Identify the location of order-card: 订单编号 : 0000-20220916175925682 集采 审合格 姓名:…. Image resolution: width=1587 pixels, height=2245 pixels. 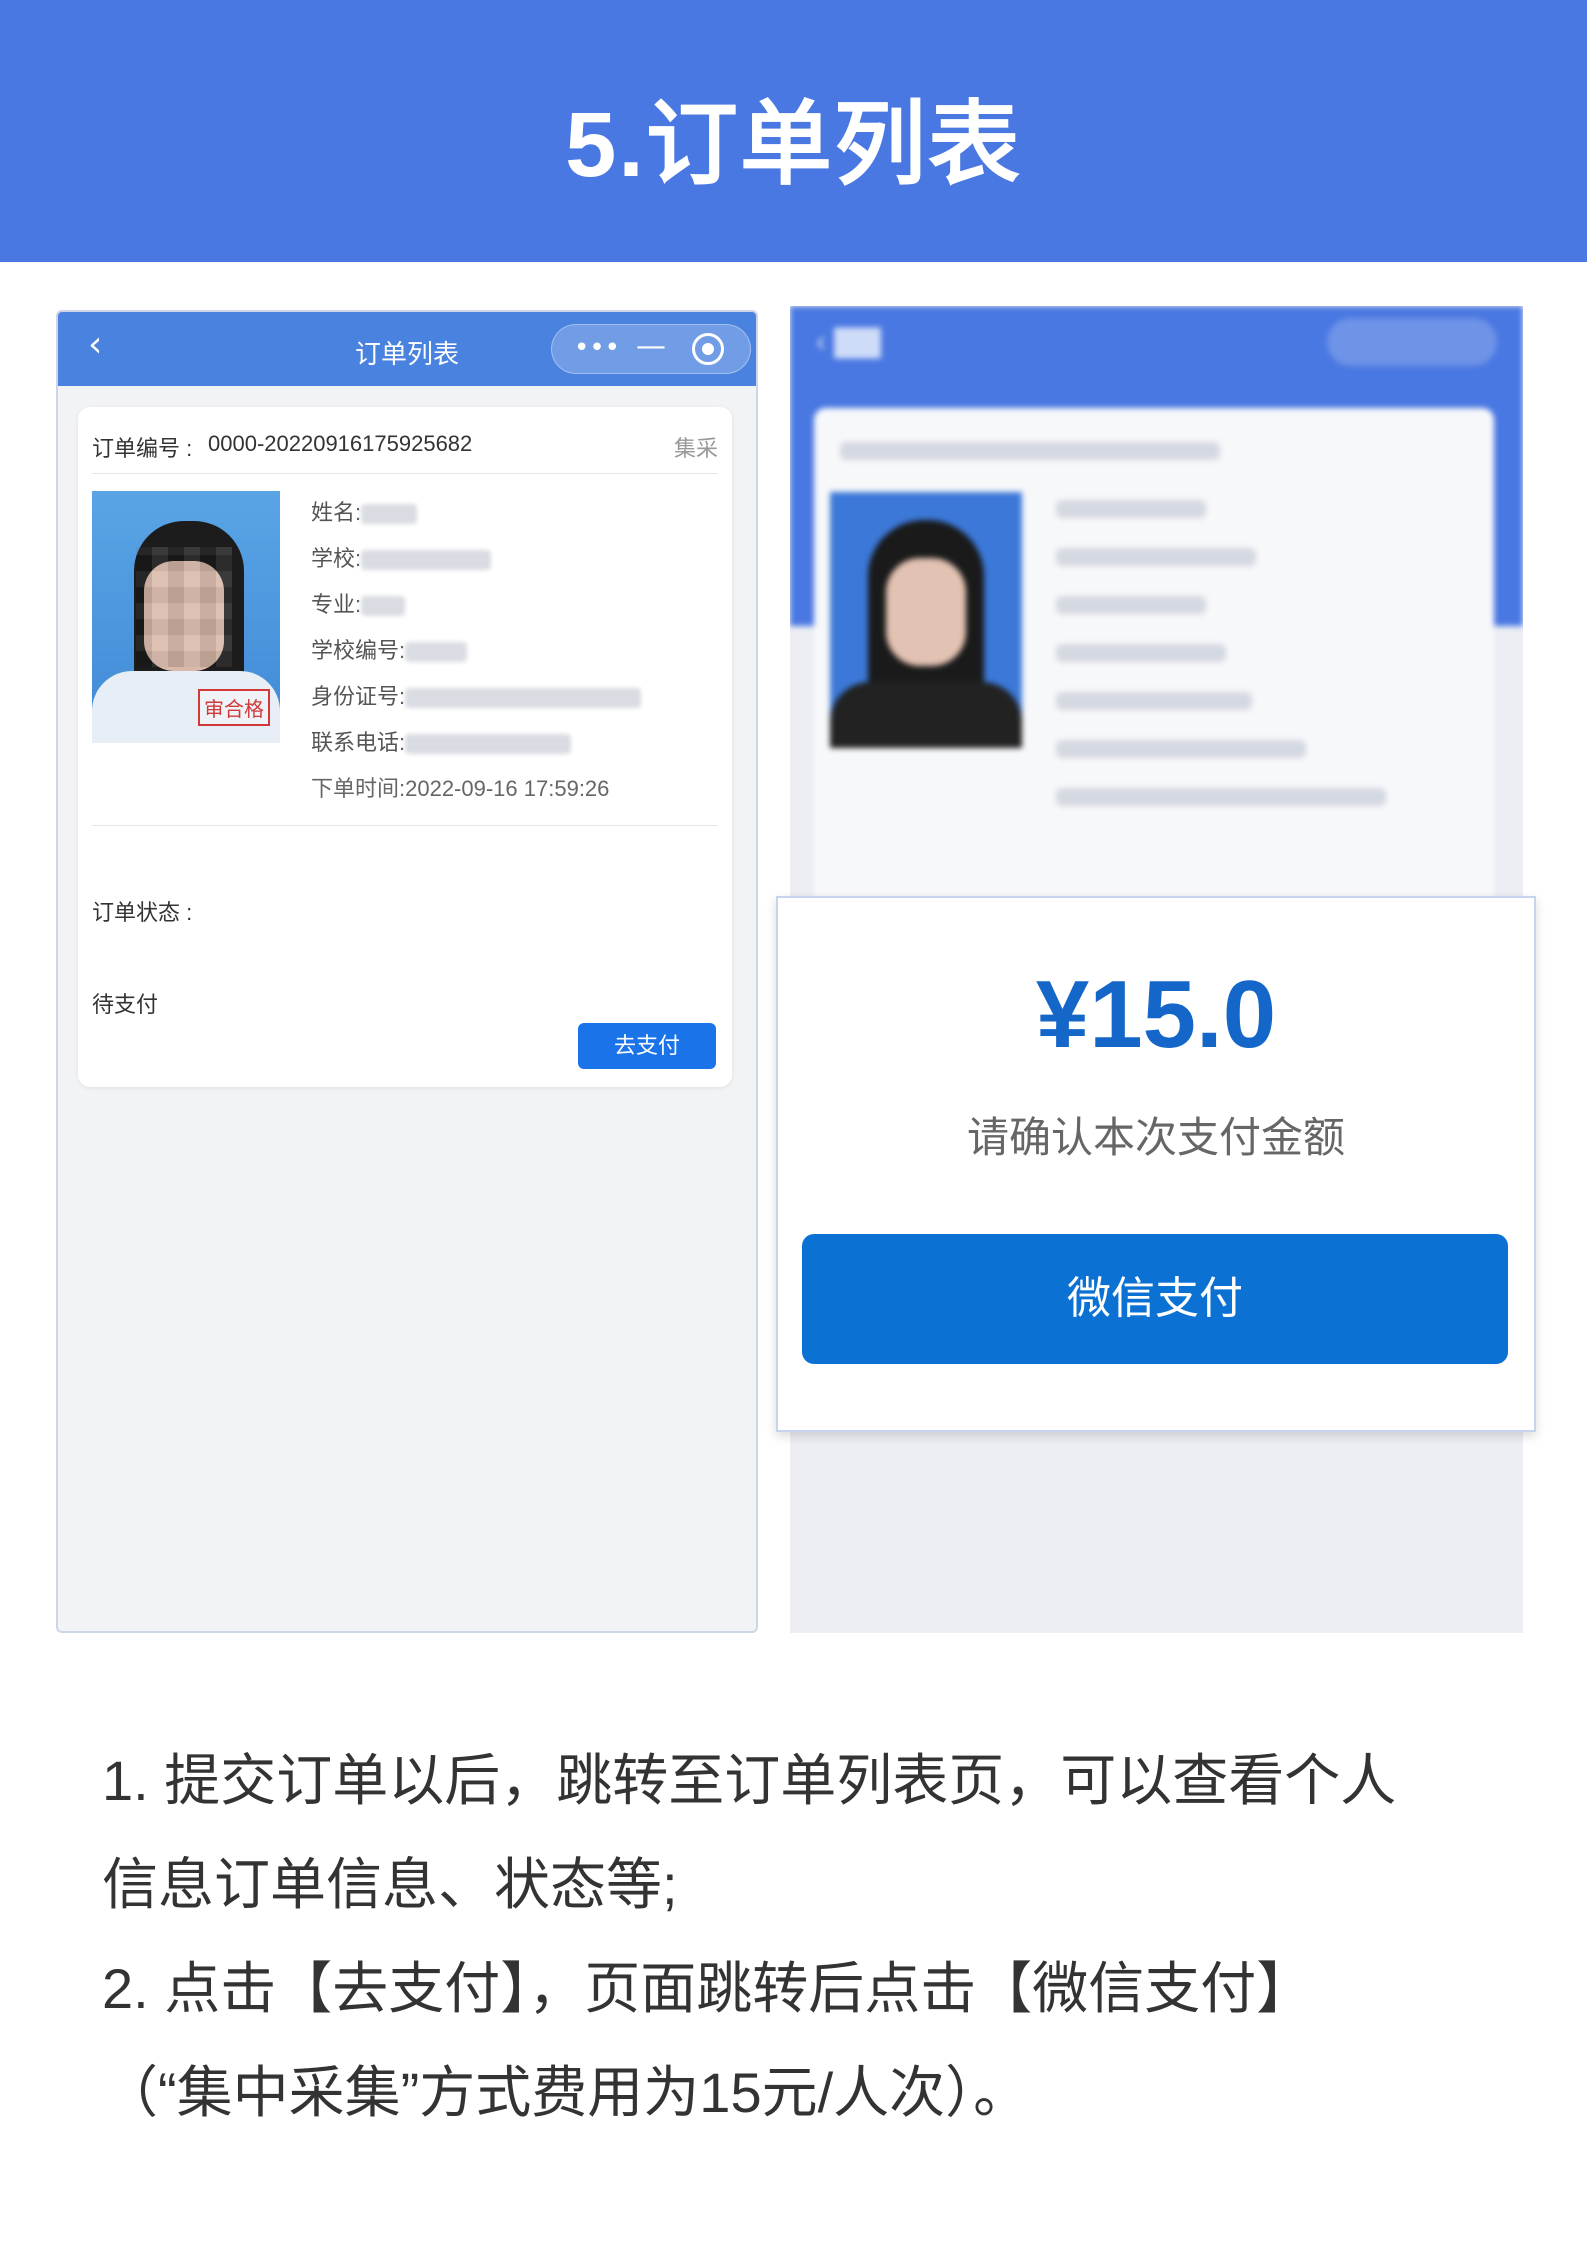
(405, 747).